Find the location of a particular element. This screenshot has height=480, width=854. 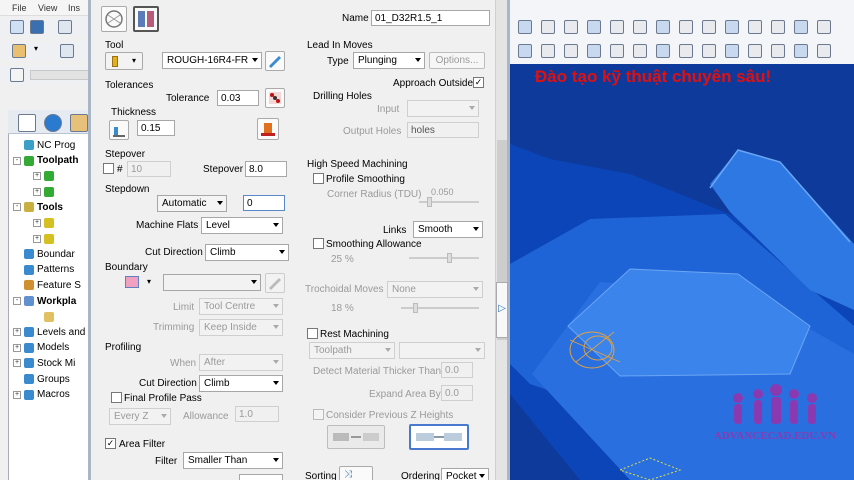

expand-panel-icon: ▷ is located at coordinates (502, 310).